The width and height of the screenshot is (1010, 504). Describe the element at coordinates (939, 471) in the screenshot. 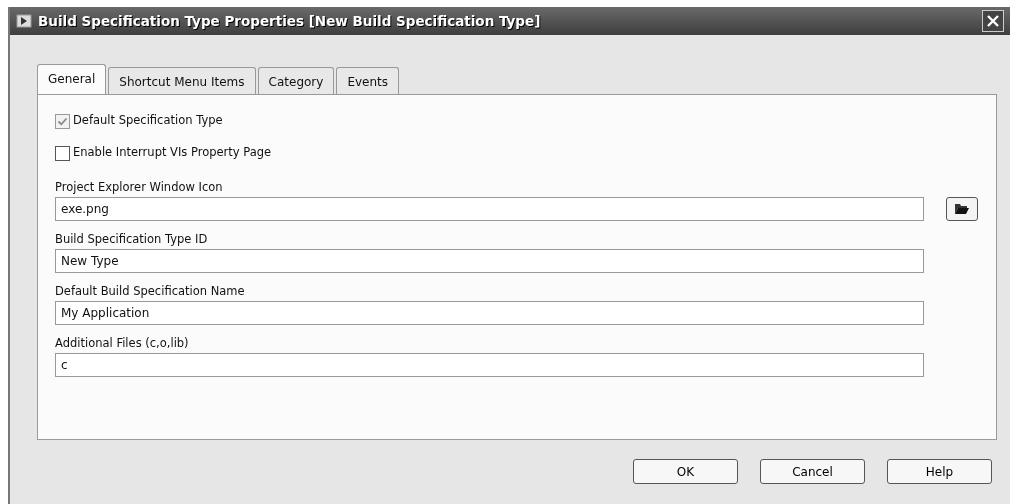

I see `dialog-button: Help` at that location.